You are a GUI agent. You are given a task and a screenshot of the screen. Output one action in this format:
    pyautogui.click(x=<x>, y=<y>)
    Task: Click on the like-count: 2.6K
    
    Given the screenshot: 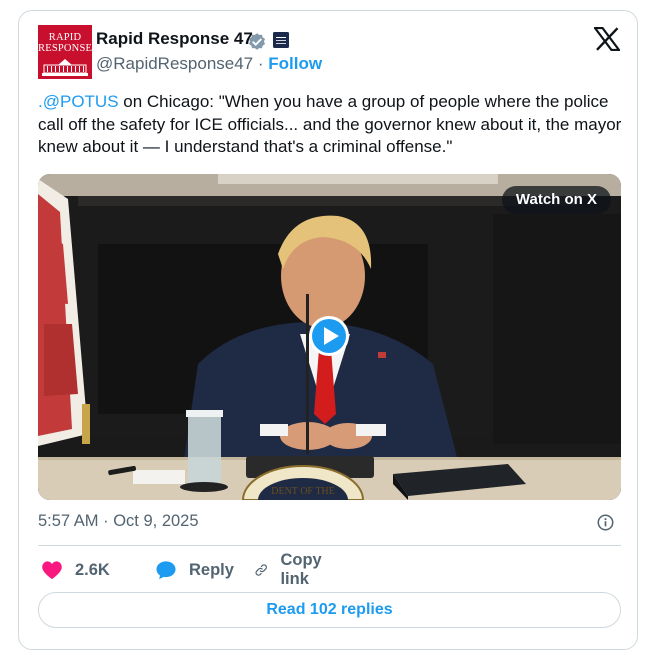 What is the action you would take?
    pyautogui.click(x=92, y=569)
    